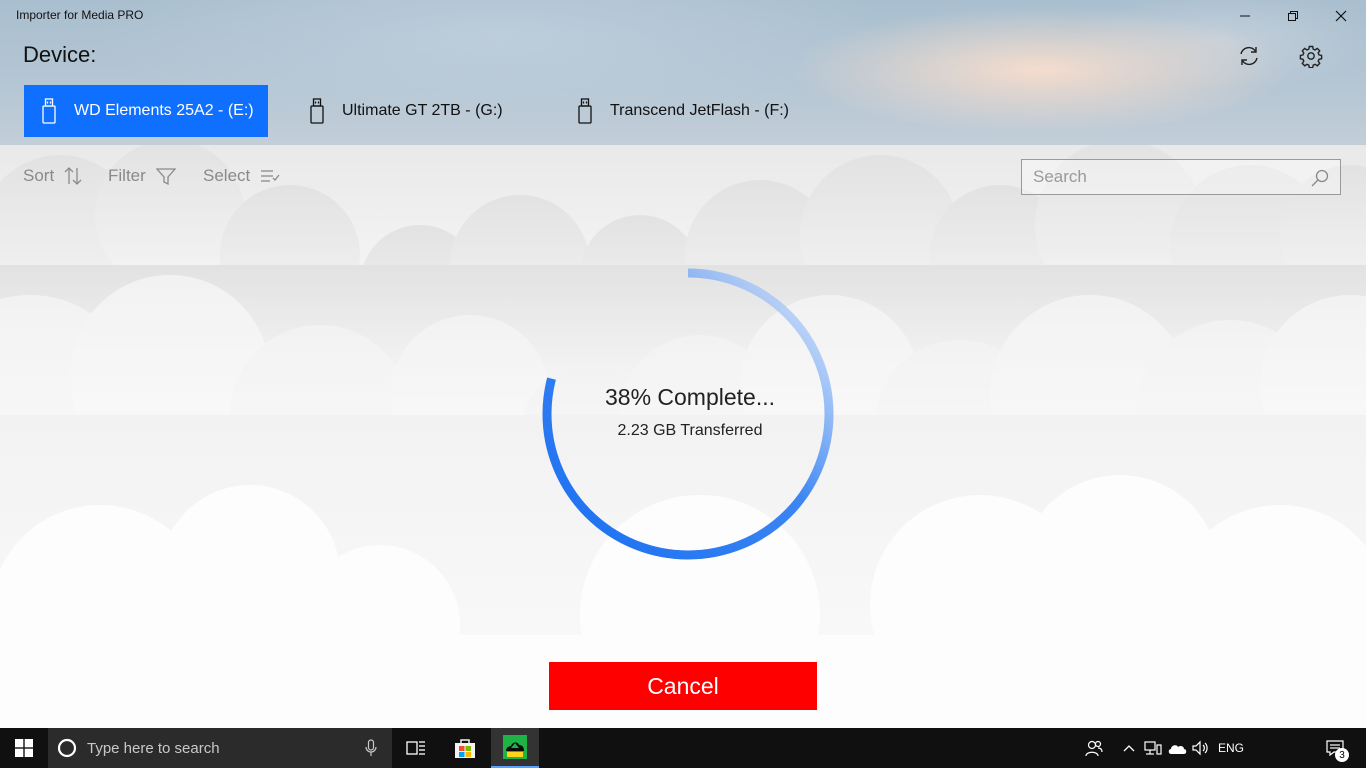 The height and width of the screenshot is (768, 1366). I want to click on taskbar-search-placeholder: Type here to search, so click(153, 748).